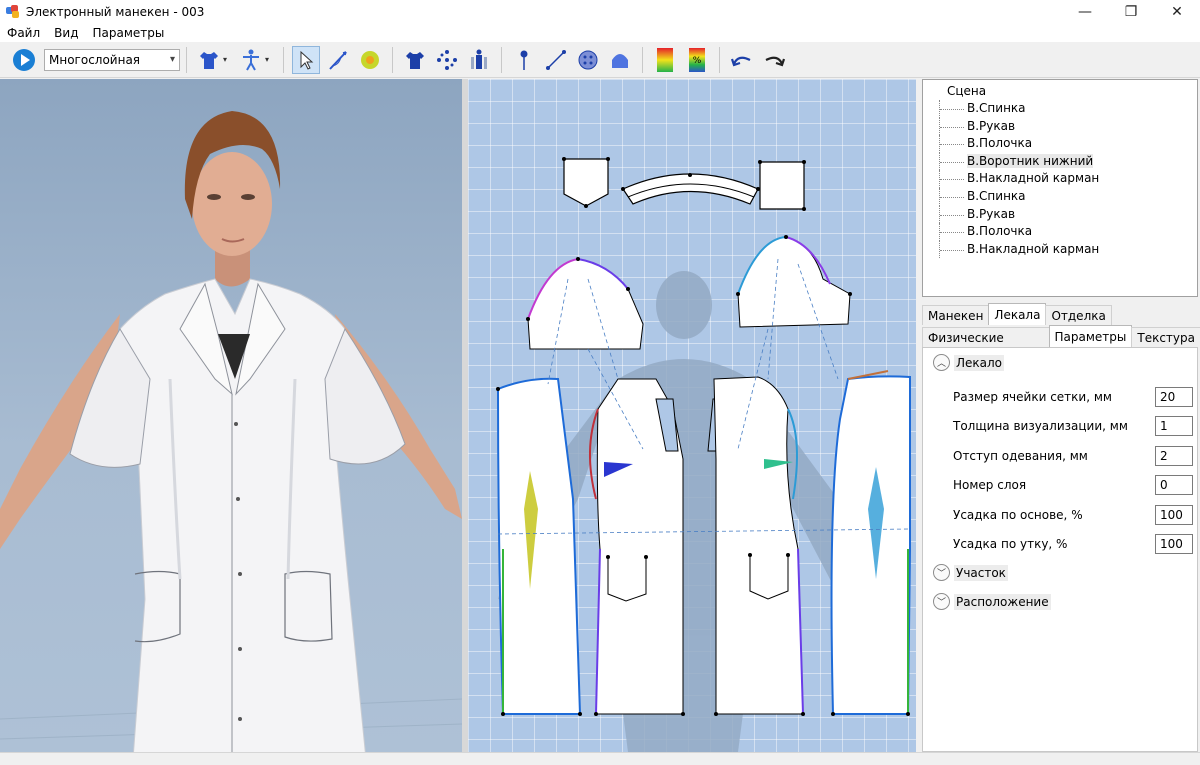 The height and width of the screenshot is (765, 1200). What do you see at coordinates (1073, 397) in the screenshot?
I see `param-grid-cell-size: Размер ячейки сетки, мм 20` at bounding box center [1073, 397].